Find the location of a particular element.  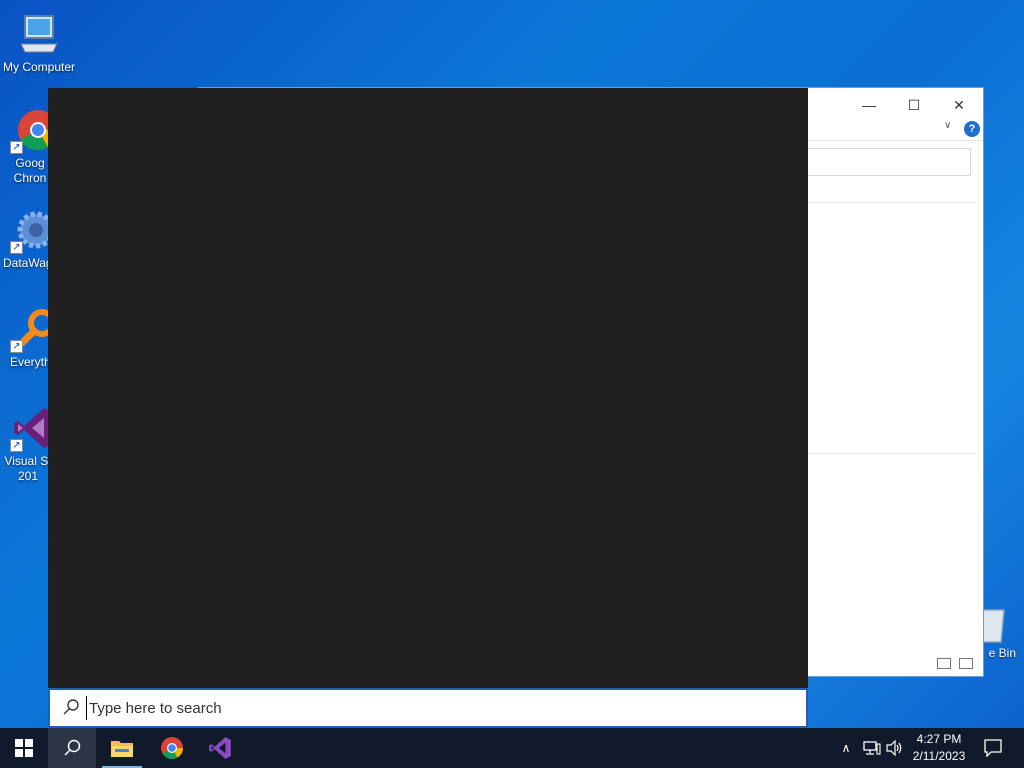

chrome-button is located at coordinates (172, 748).